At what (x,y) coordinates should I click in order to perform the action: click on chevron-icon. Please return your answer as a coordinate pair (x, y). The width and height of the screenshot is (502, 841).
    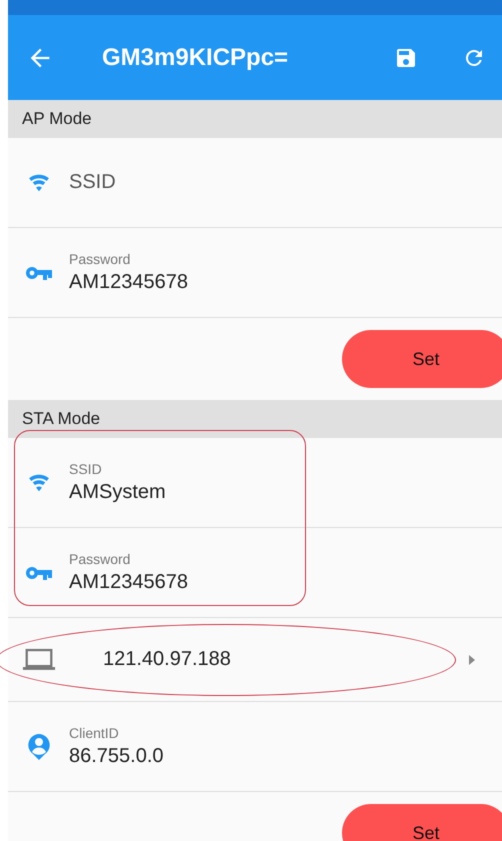
    Looking at the image, I should click on (472, 660).